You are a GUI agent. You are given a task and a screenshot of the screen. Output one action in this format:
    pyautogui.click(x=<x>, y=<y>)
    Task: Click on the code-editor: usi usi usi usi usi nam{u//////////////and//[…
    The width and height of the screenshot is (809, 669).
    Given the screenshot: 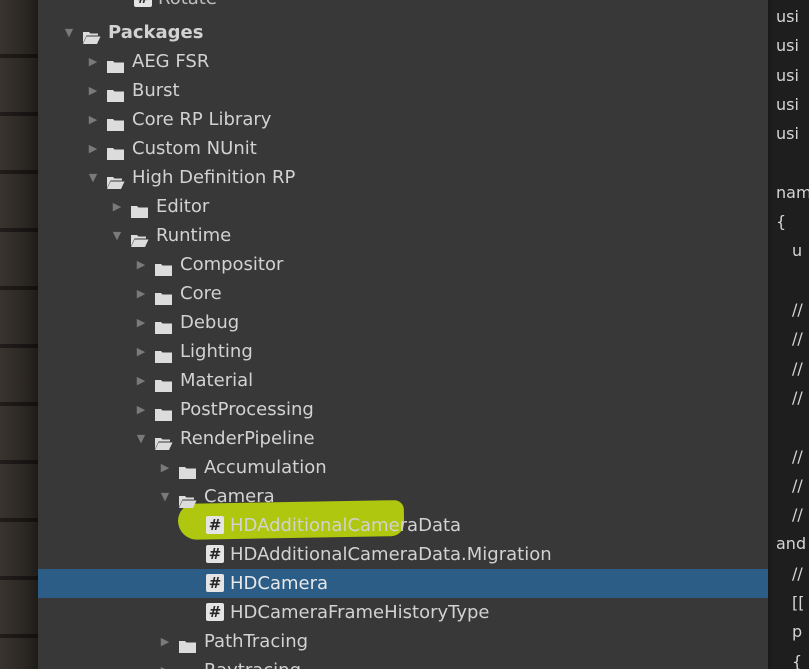 What is the action you would take?
    pyautogui.click(x=790, y=334)
    